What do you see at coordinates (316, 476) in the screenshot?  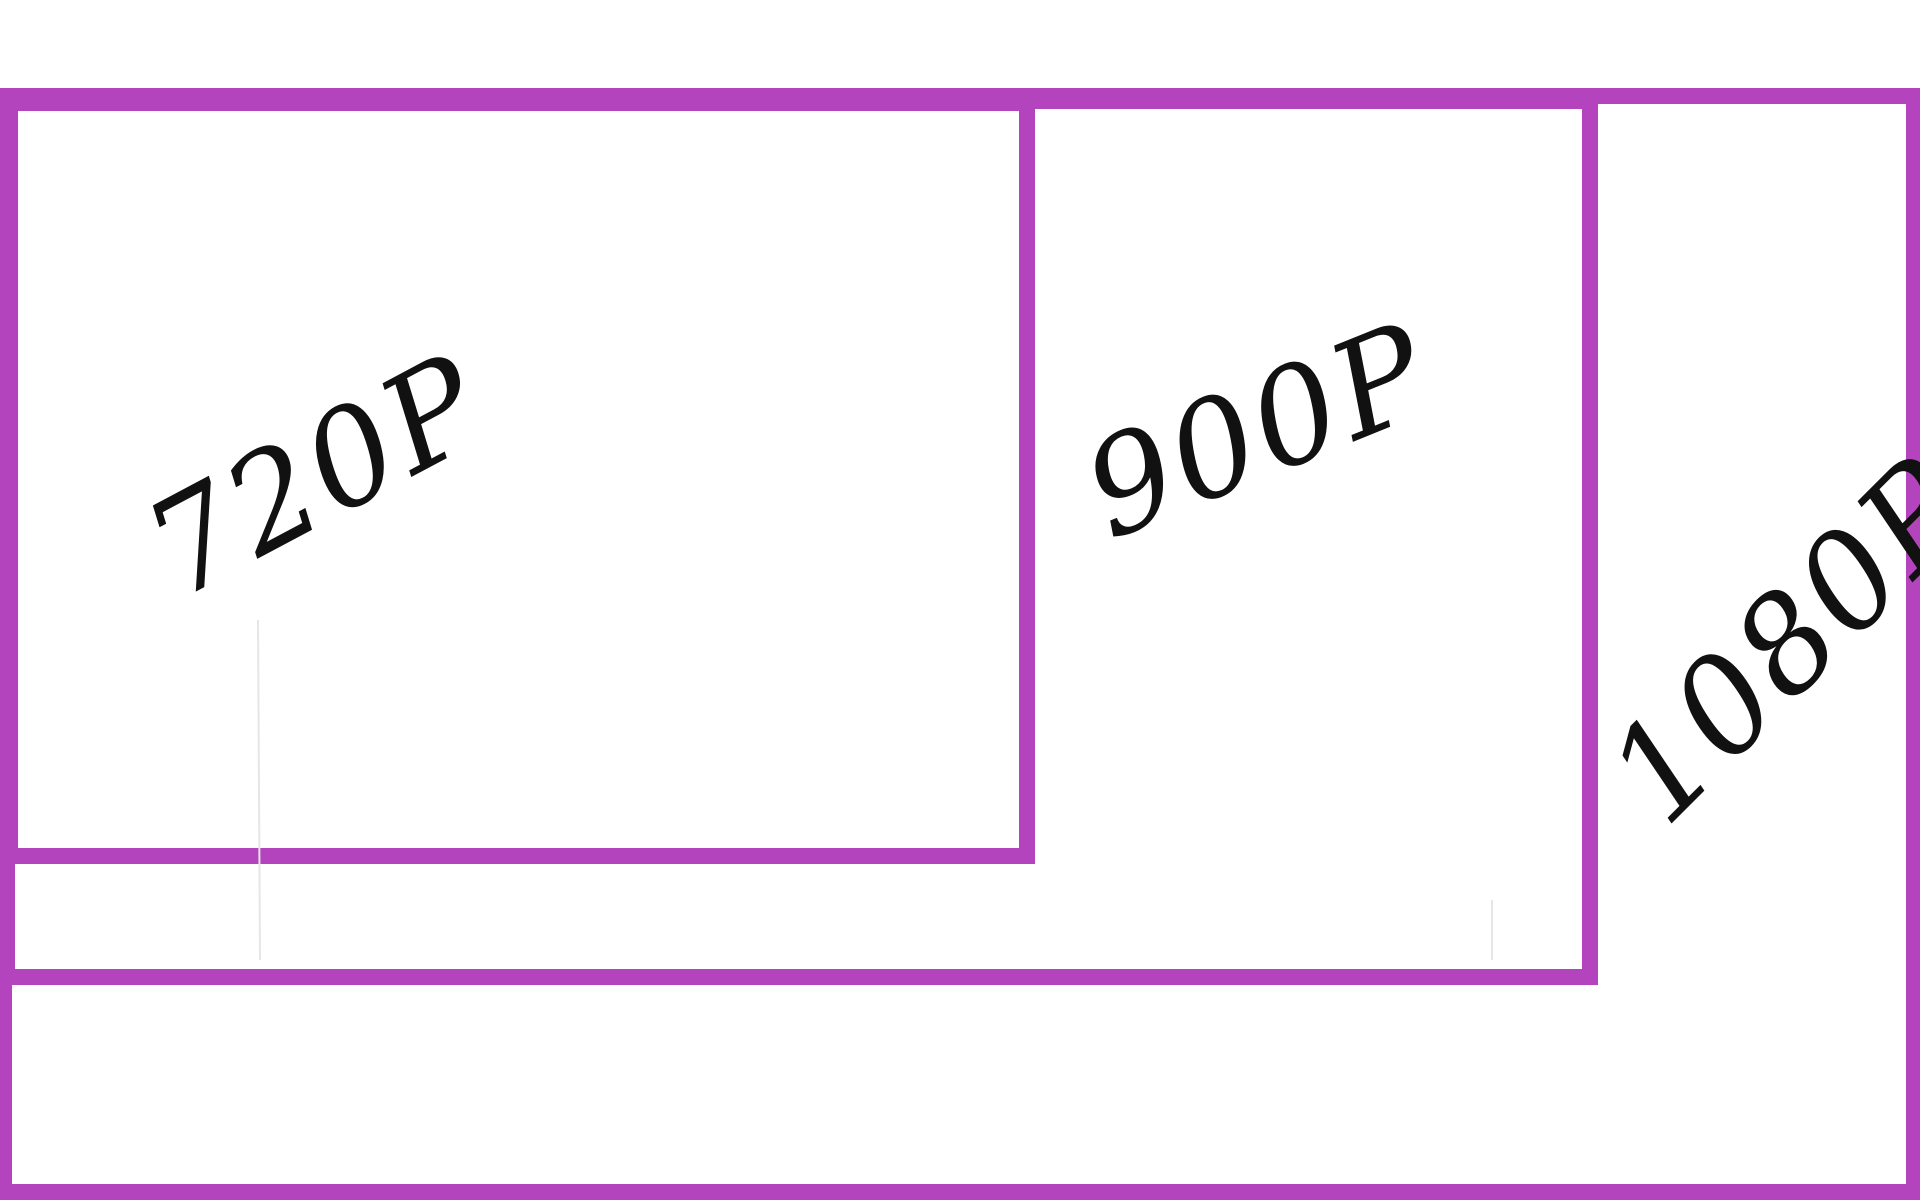 I see `label-720p: 720P` at bounding box center [316, 476].